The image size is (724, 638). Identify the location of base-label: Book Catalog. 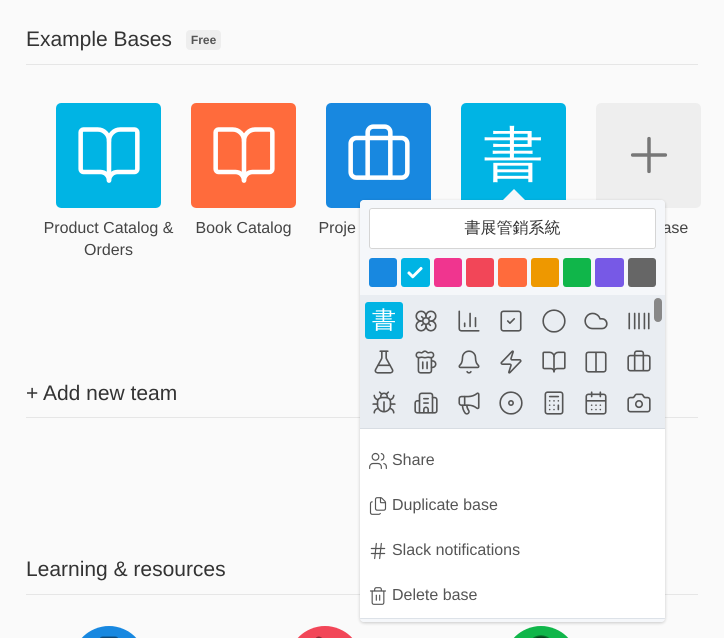
(243, 228).